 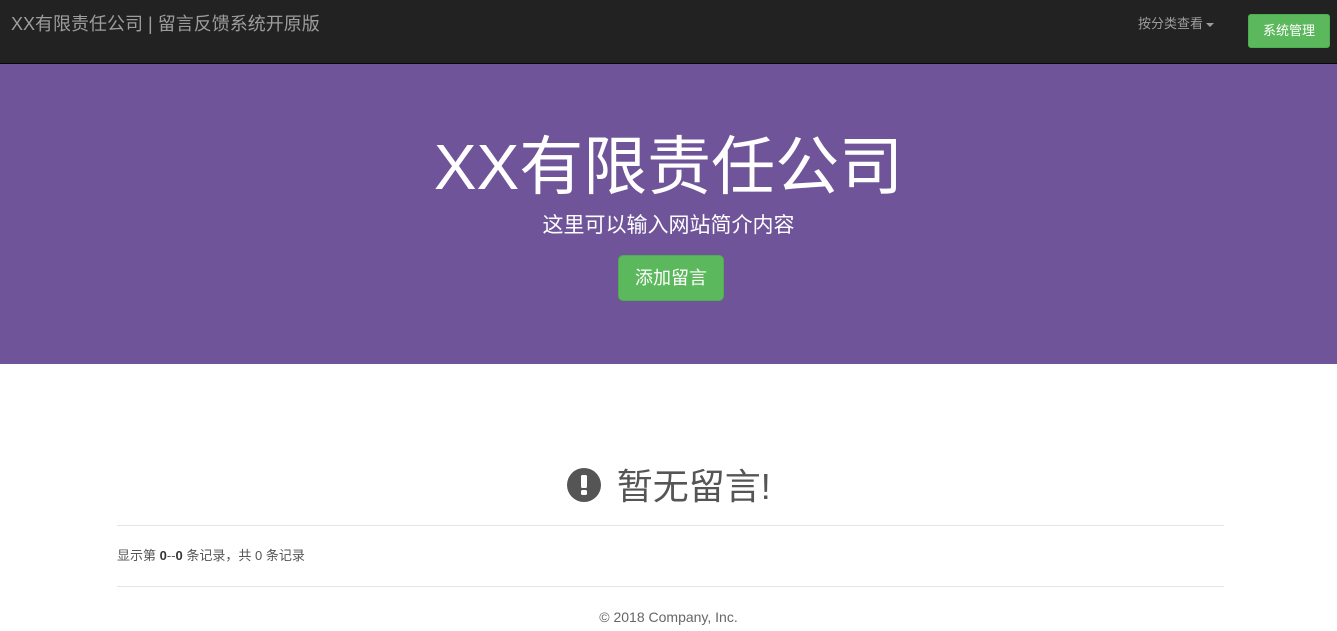 What do you see at coordinates (671, 278) in the screenshot?
I see `add-message-button: 添加留言` at bounding box center [671, 278].